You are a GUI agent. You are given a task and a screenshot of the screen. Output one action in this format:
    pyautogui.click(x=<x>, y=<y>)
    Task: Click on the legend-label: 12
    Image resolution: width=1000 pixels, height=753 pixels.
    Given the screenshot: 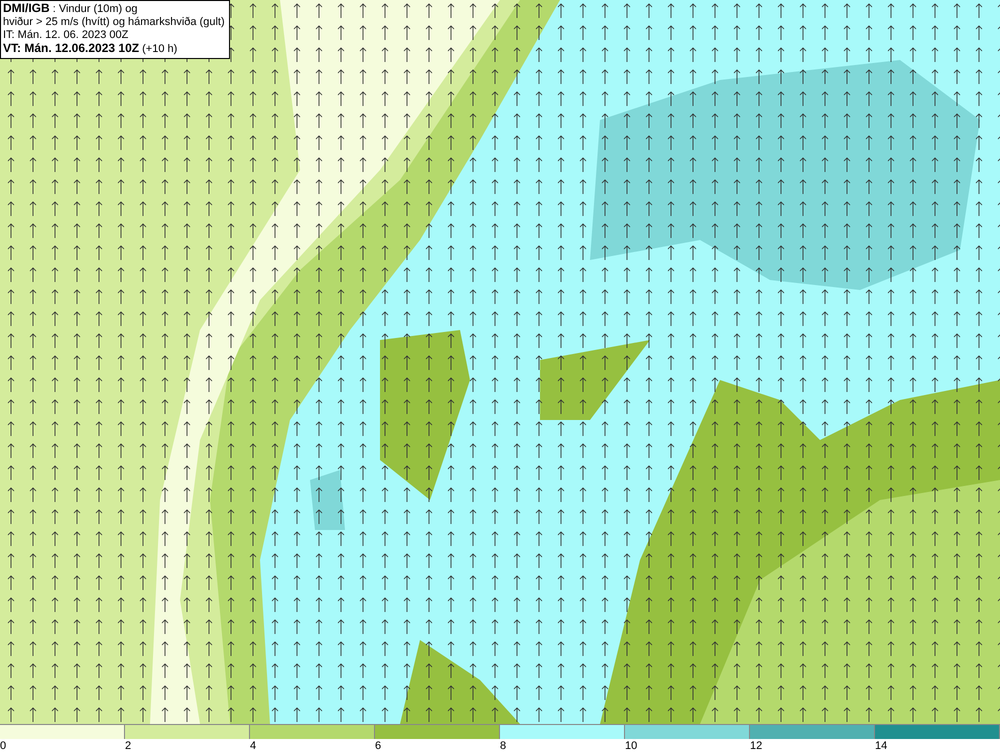 What is the action you would take?
    pyautogui.click(x=756, y=746)
    